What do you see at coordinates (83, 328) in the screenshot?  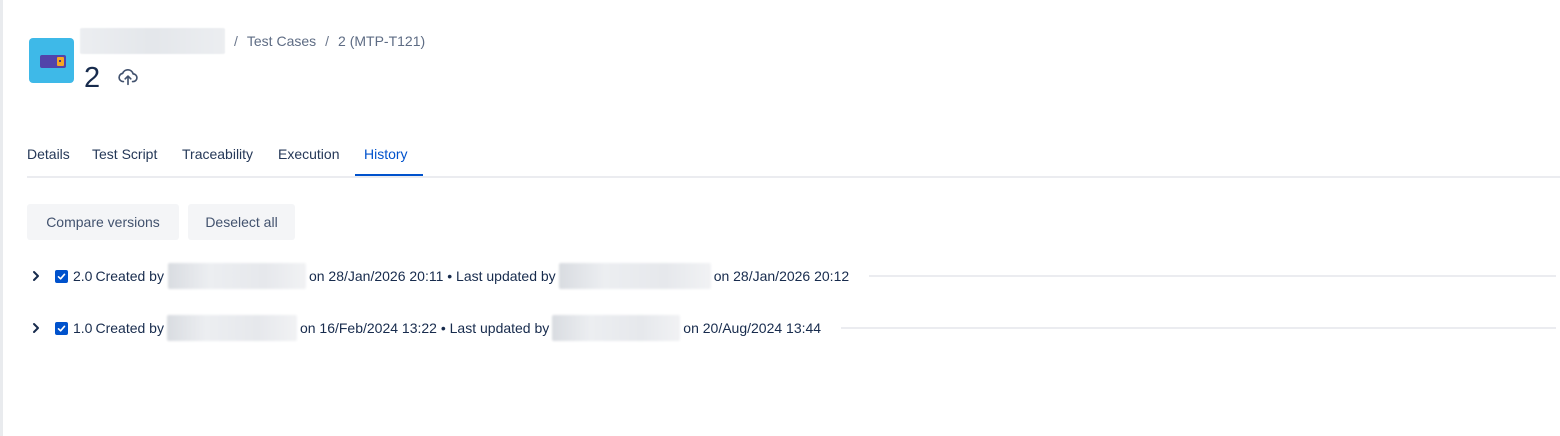 I see `version-number: 1.0` at bounding box center [83, 328].